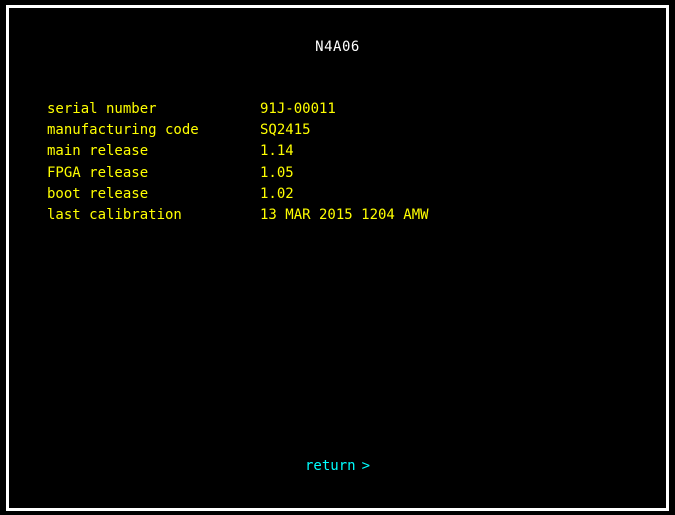 Image resolution: width=675 pixels, height=515 pixels. What do you see at coordinates (285, 130) in the screenshot?
I see `manufacturing-code-value: SQ2415` at bounding box center [285, 130].